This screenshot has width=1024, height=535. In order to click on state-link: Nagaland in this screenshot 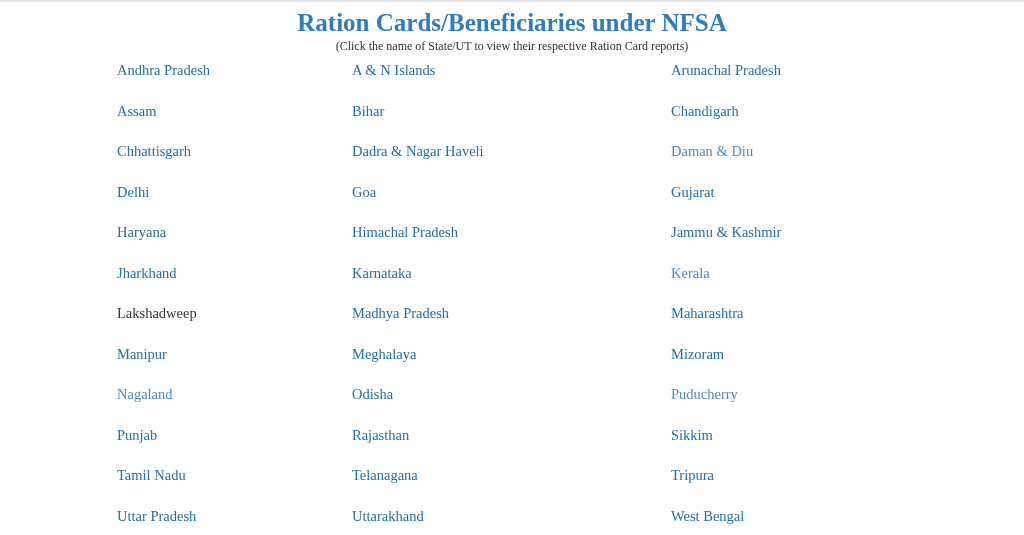, I will do `click(145, 394)`.